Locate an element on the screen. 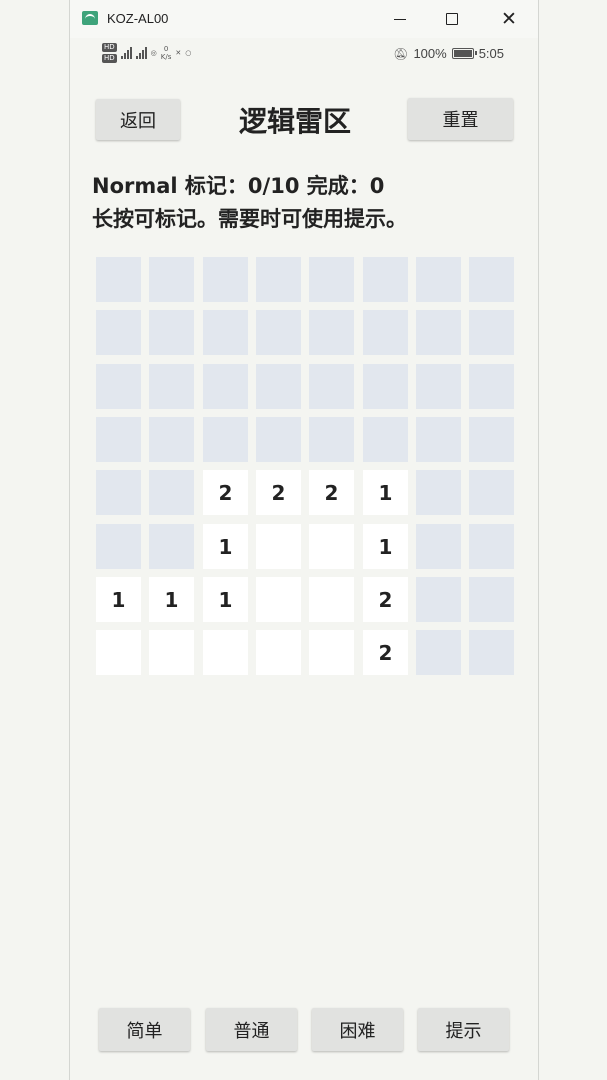 The width and height of the screenshot is (607, 1080). status-right-icons: 🔕︎ 100% 5:05 is located at coordinates (448, 53).